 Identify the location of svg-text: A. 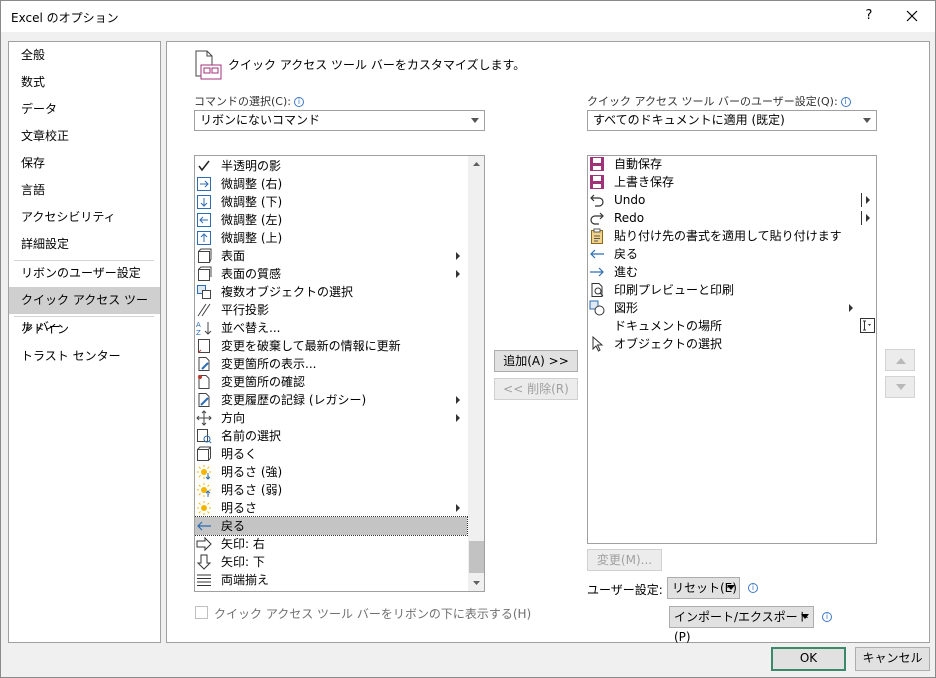
(198, 325).